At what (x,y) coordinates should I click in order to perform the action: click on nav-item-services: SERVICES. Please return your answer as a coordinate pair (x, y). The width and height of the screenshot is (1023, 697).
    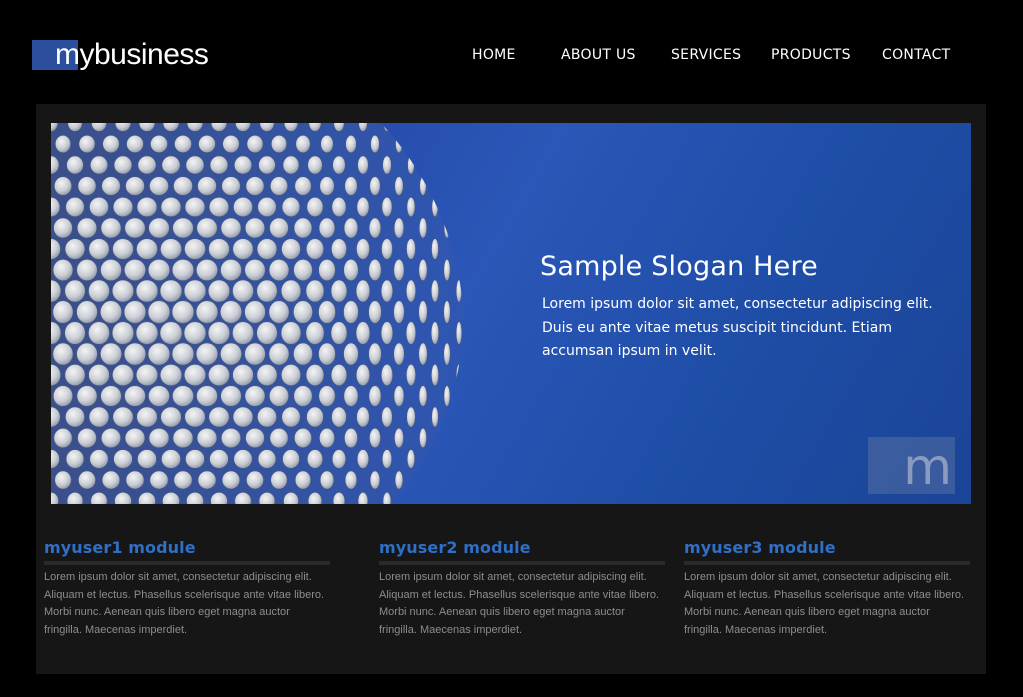
    Looking at the image, I should click on (706, 55).